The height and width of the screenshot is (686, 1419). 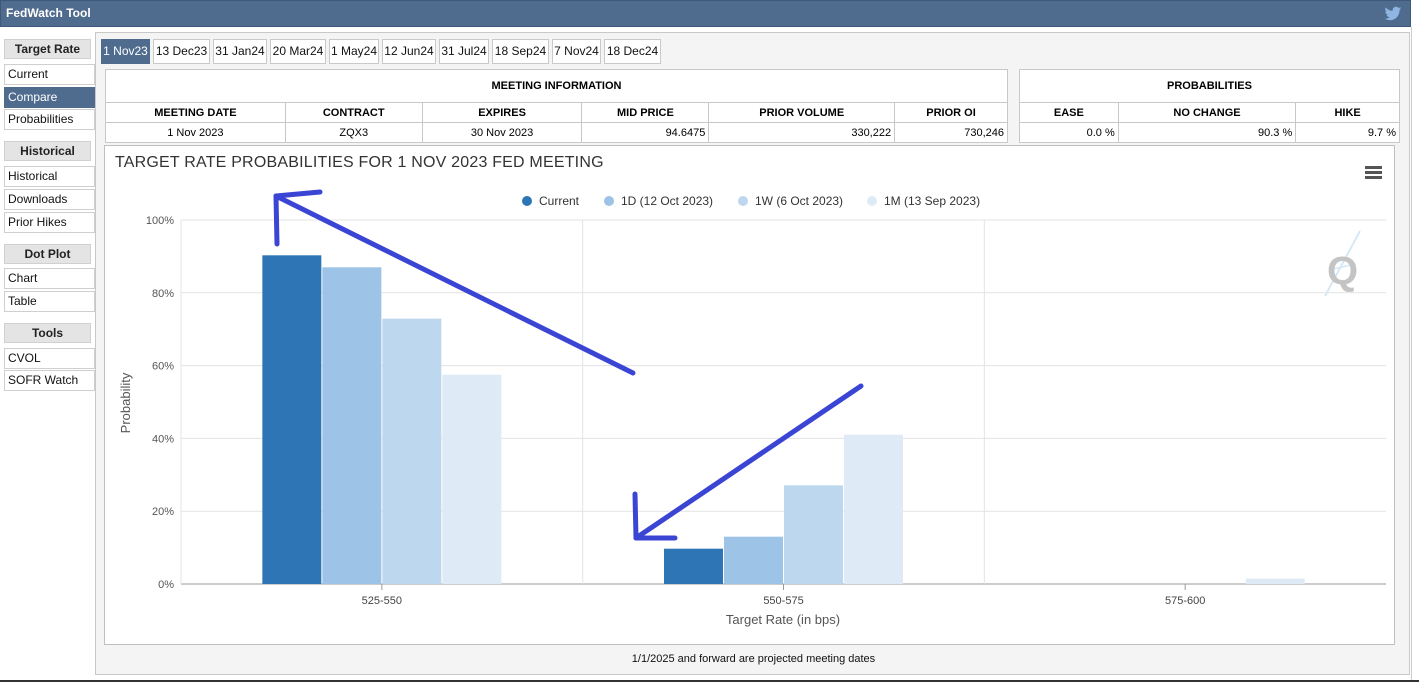 What do you see at coordinates (47, 49) in the screenshot?
I see `sidebar-heading-target-rate: Target Rate` at bounding box center [47, 49].